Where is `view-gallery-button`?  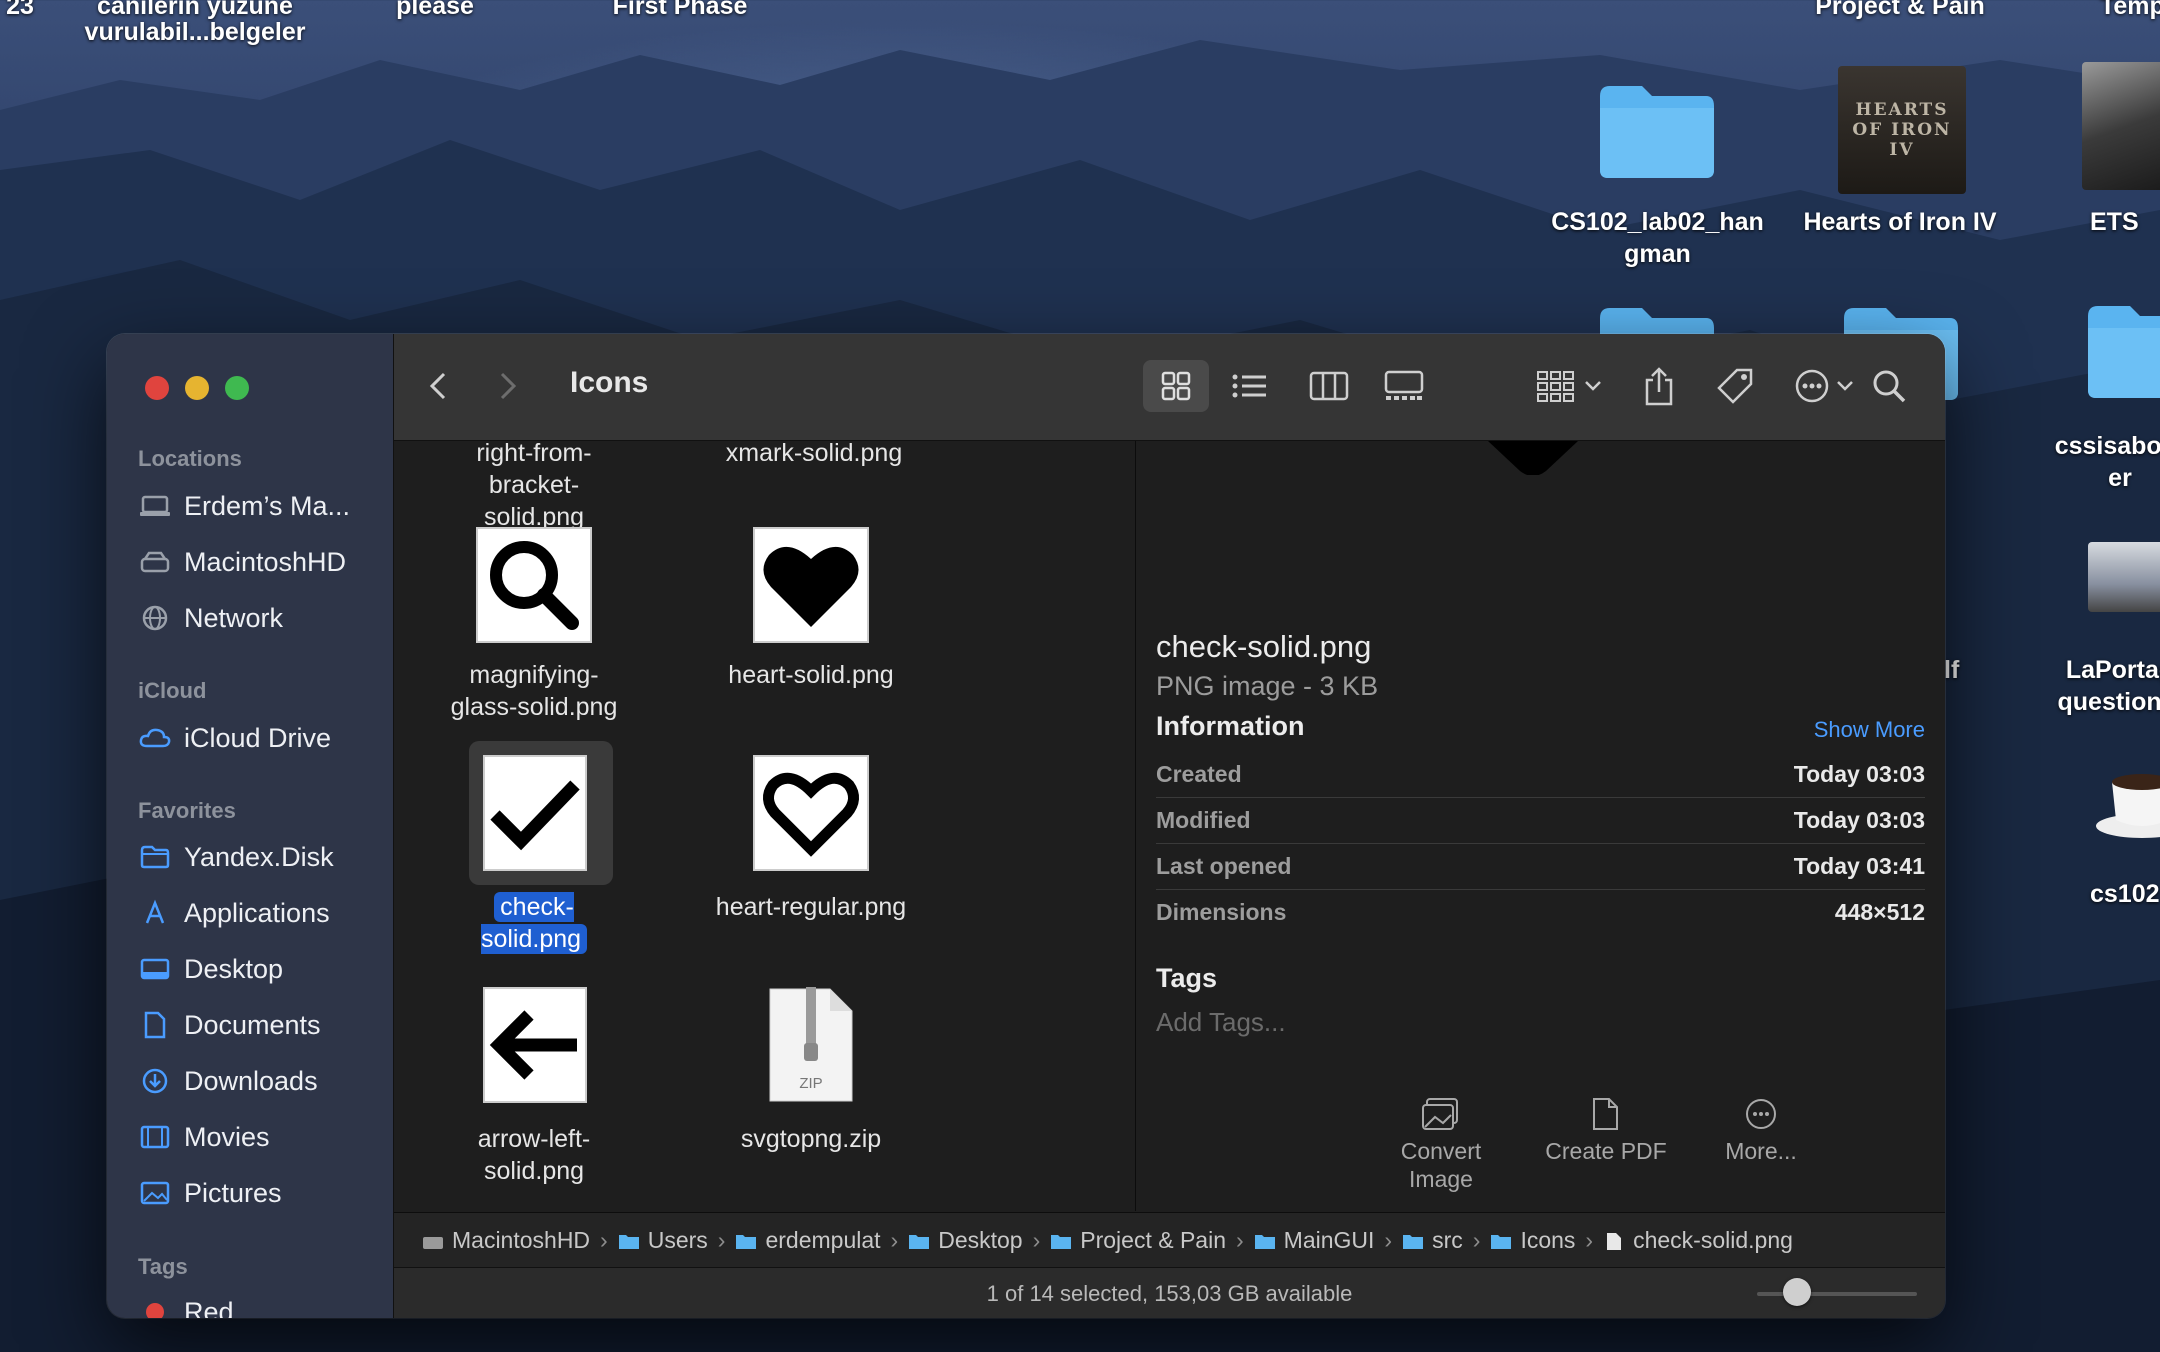 view-gallery-button is located at coordinates (1404, 386).